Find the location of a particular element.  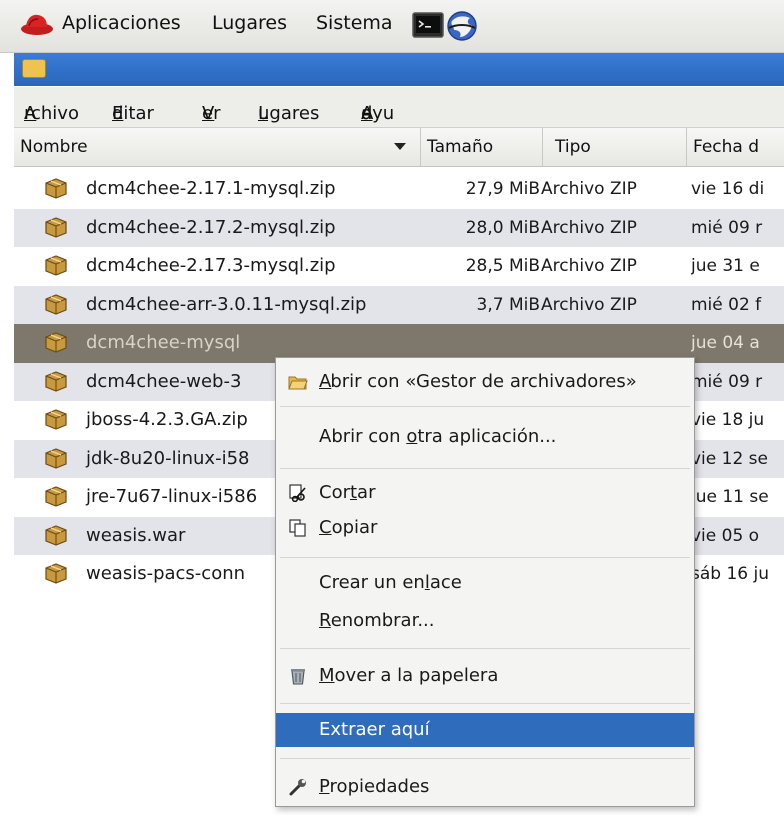

file-date: jue 04 a is located at coordinates (725, 343).